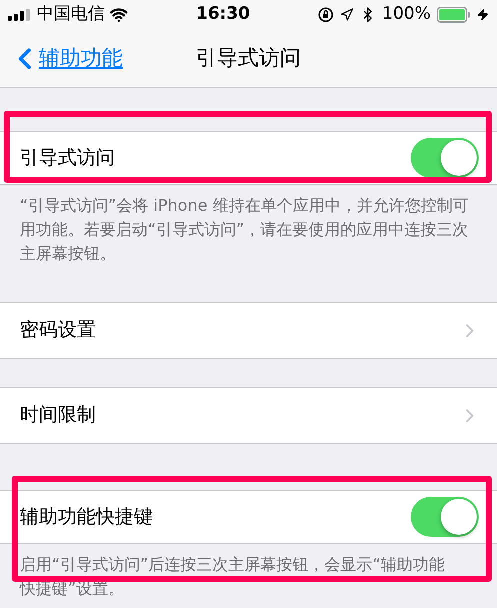 The image size is (497, 608). Describe the element at coordinates (245, 230) in the screenshot. I see `footer-note: “引导式访问”会将 iPhone 维持在单个应用中，并允许您控制可用功能。若要启动“引导式访问”，请在要使用的应用中连按三次主屏幕按钮。` at that location.